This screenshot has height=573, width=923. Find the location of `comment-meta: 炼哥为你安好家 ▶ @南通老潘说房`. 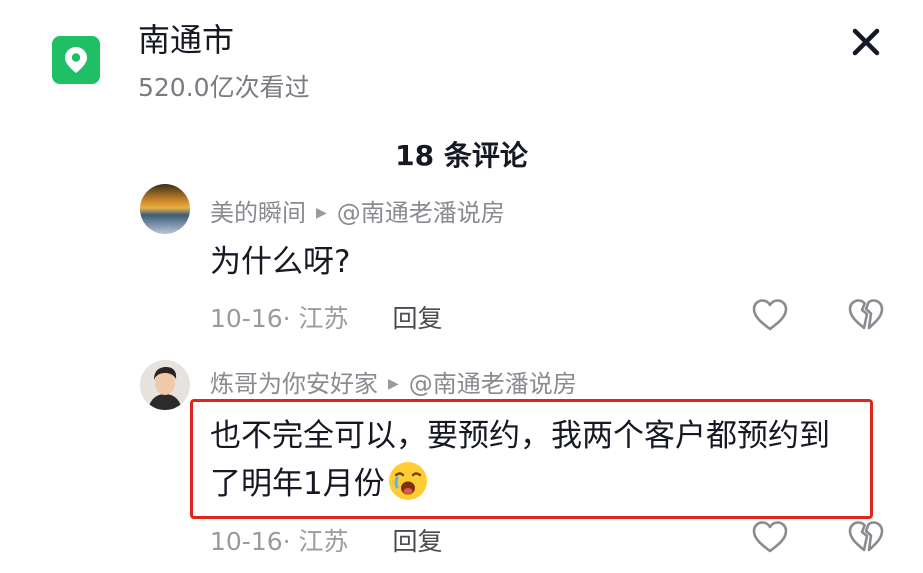

comment-meta: 炼哥为你安好家 ▶ @南通老潘说房 is located at coordinates (393, 384).